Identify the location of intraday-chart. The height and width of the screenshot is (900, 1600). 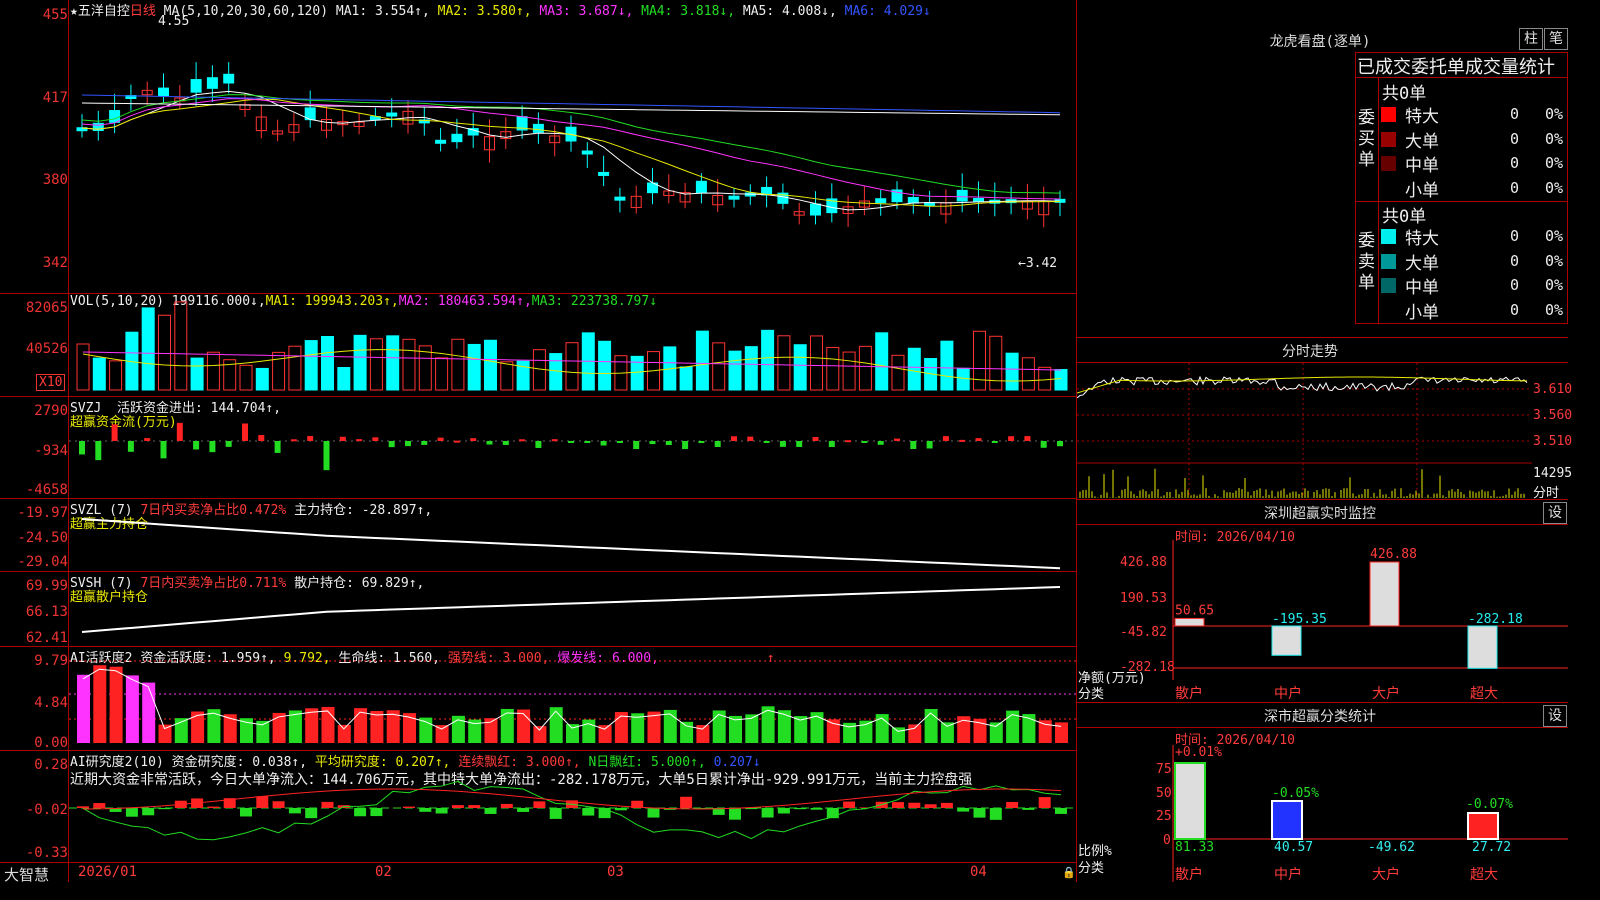
(1322, 430).